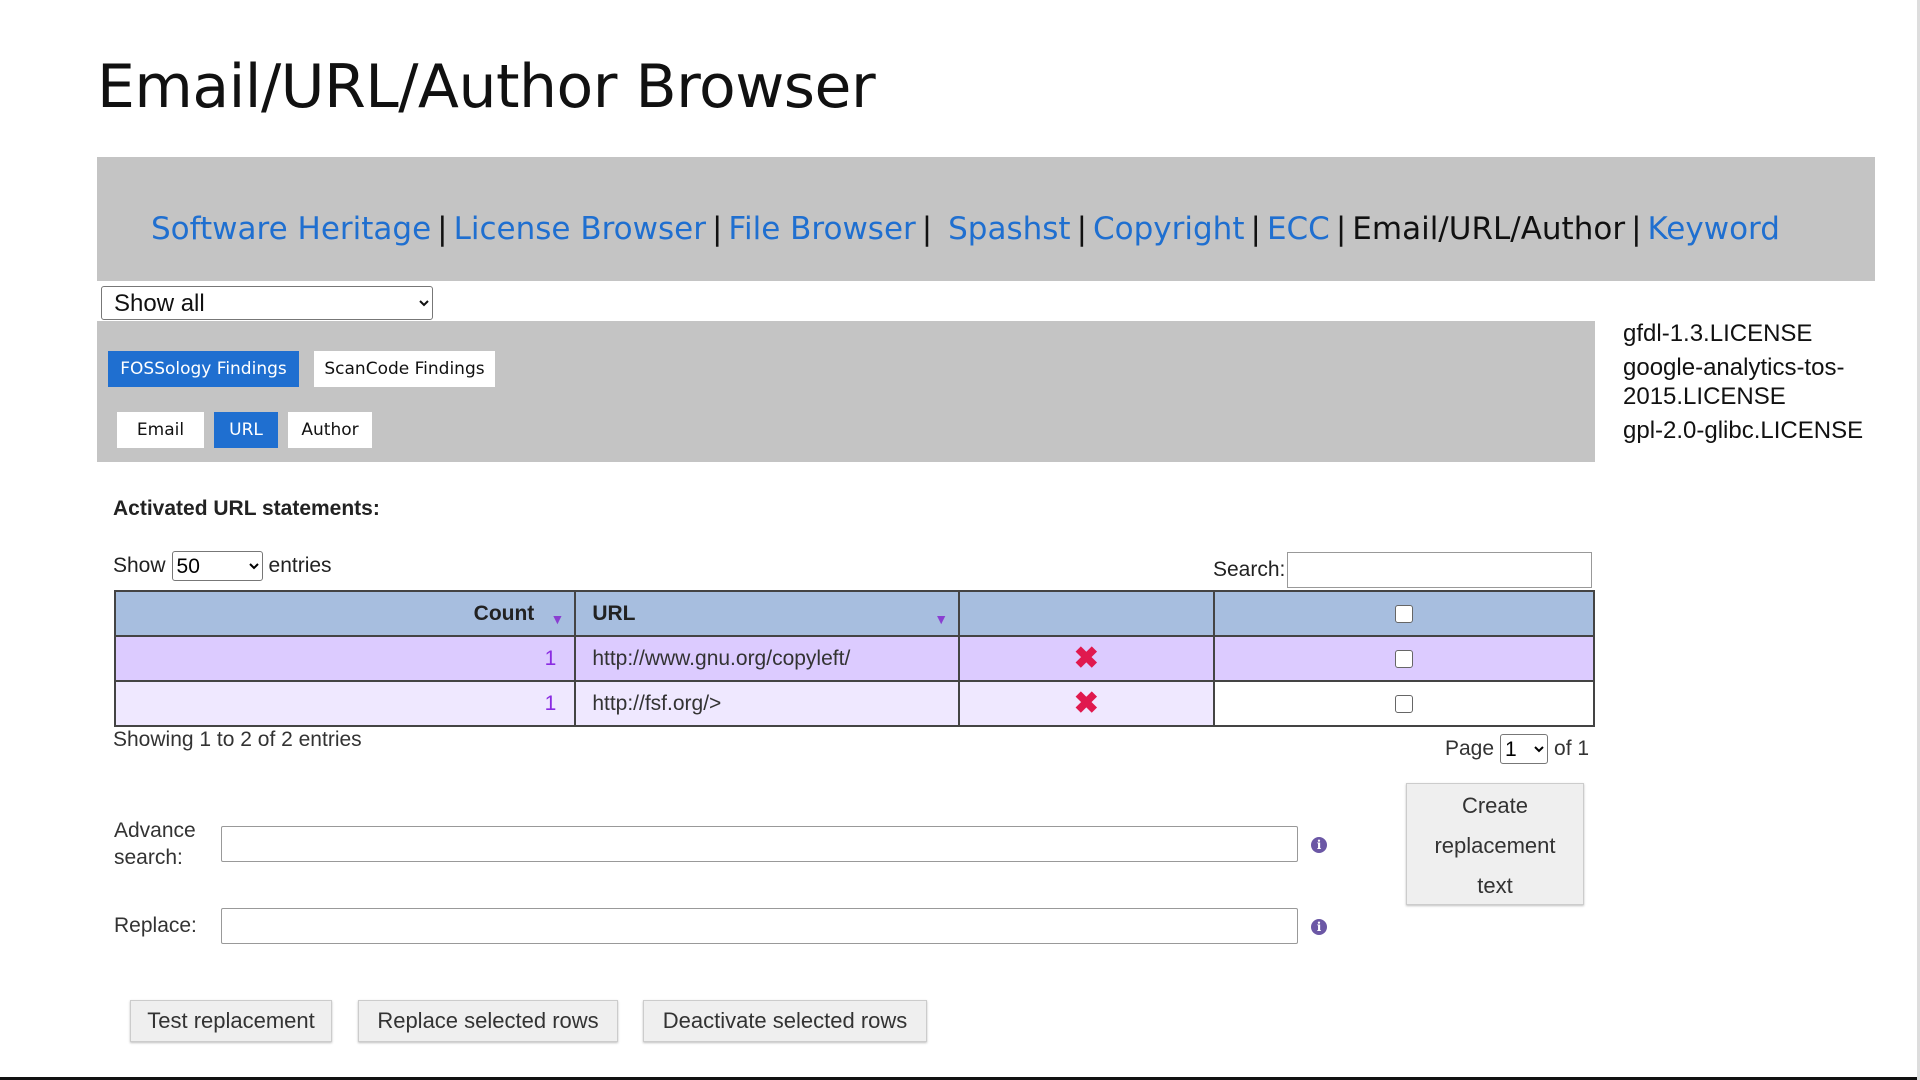 Image resolution: width=1920 pixels, height=1080 pixels. Describe the element at coordinates (1524, 749) in the screenshot. I see `page-select: 1` at that location.